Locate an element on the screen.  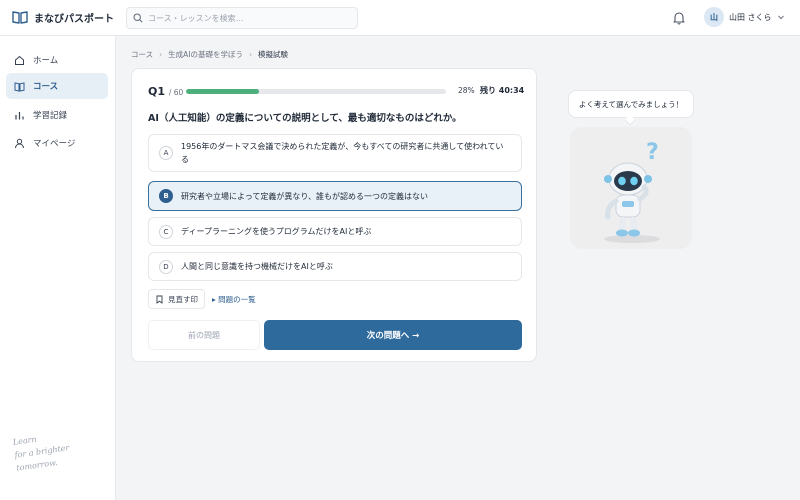
progress-bar is located at coordinates (316, 91).